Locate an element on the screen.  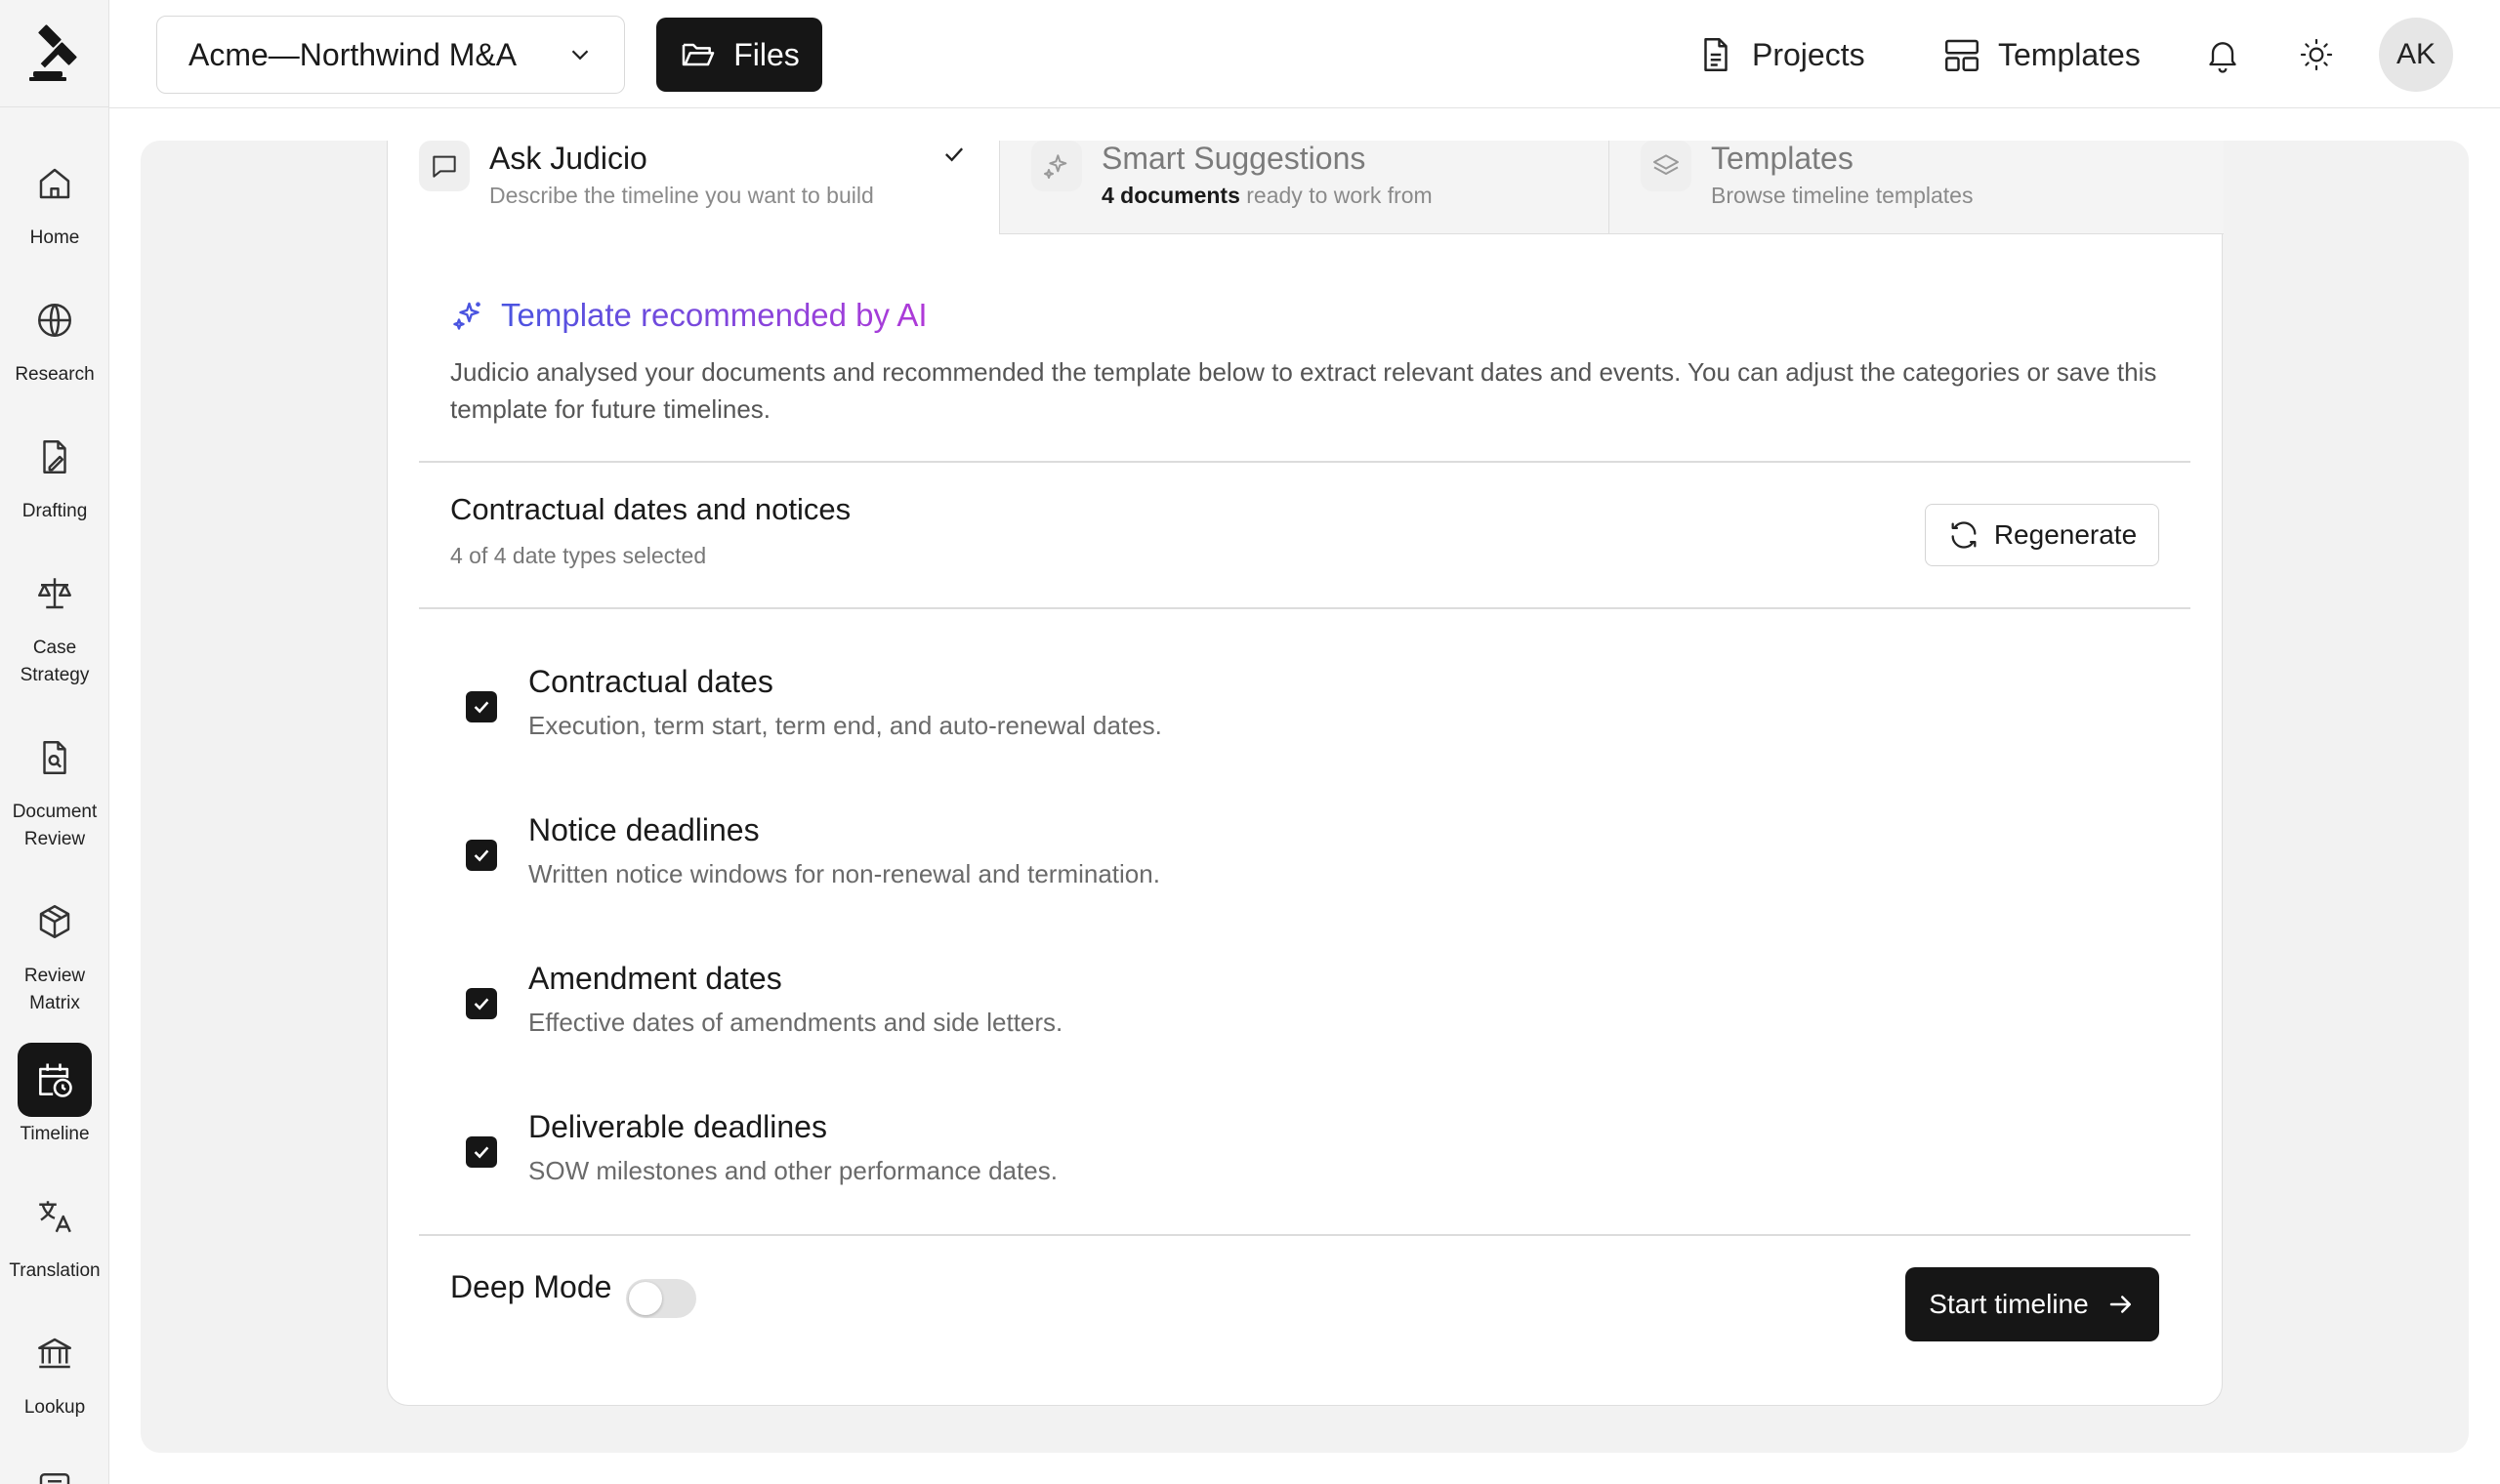
tab-title: Ask Judicio is located at coordinates (568, 159).